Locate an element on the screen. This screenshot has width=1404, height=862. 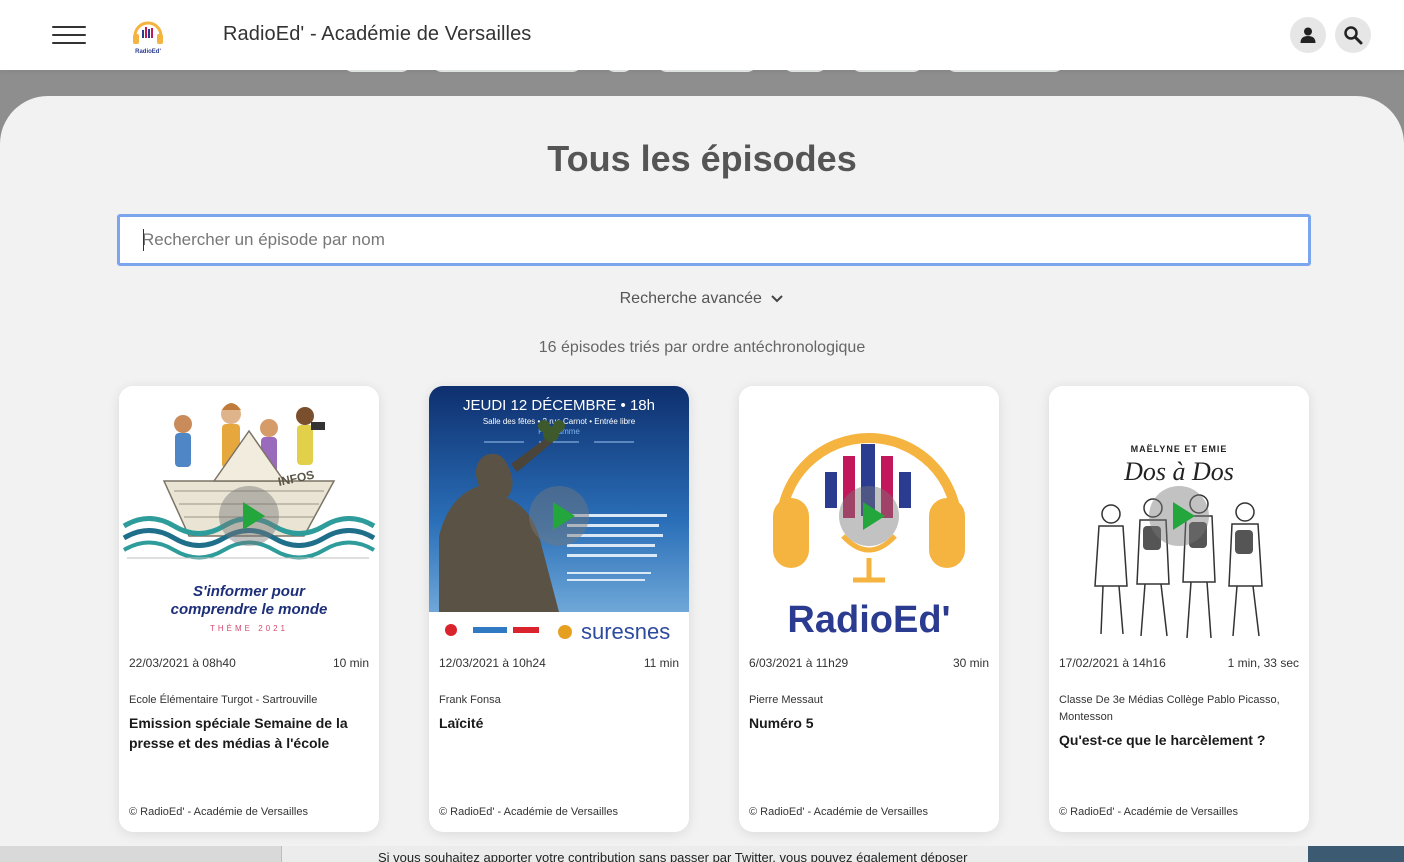
thumb-line-1: S'informer pour is located at coordinates (249, 591).